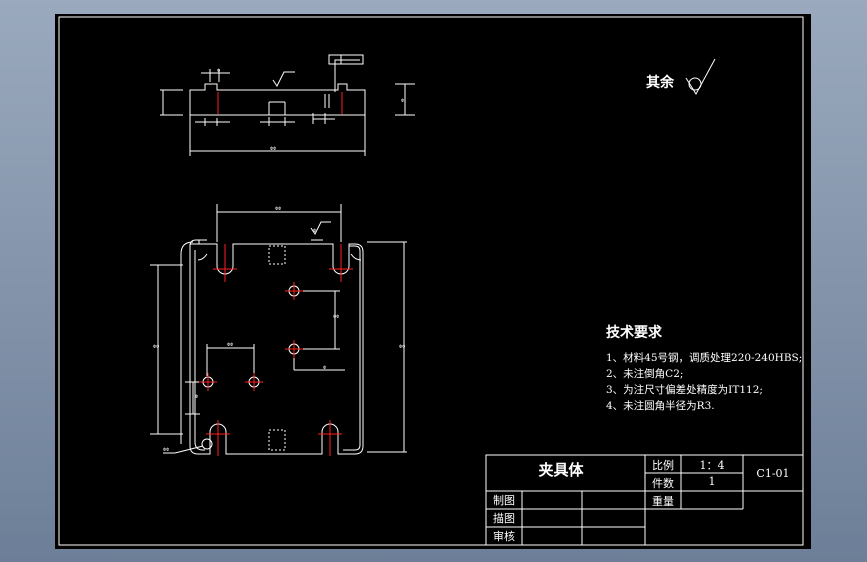 The image size is (867, 562). Describe the element at coordinates (663, 465) in the screenshot. I see `scale-label: 比例` at that location.